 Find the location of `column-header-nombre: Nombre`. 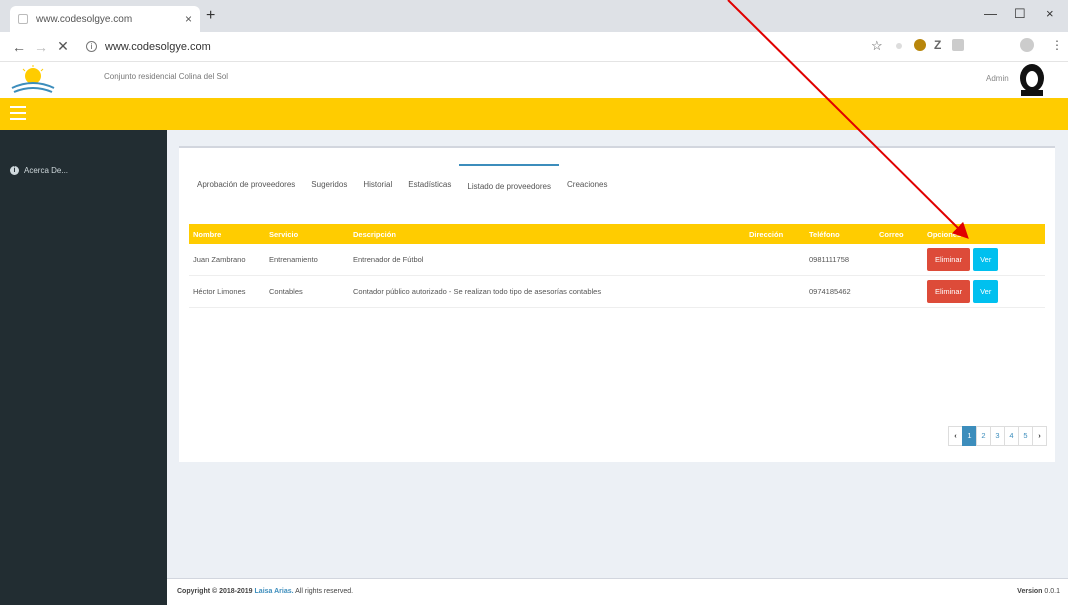

column-header-nombre: Nombre is located at coordinates (227, 234).